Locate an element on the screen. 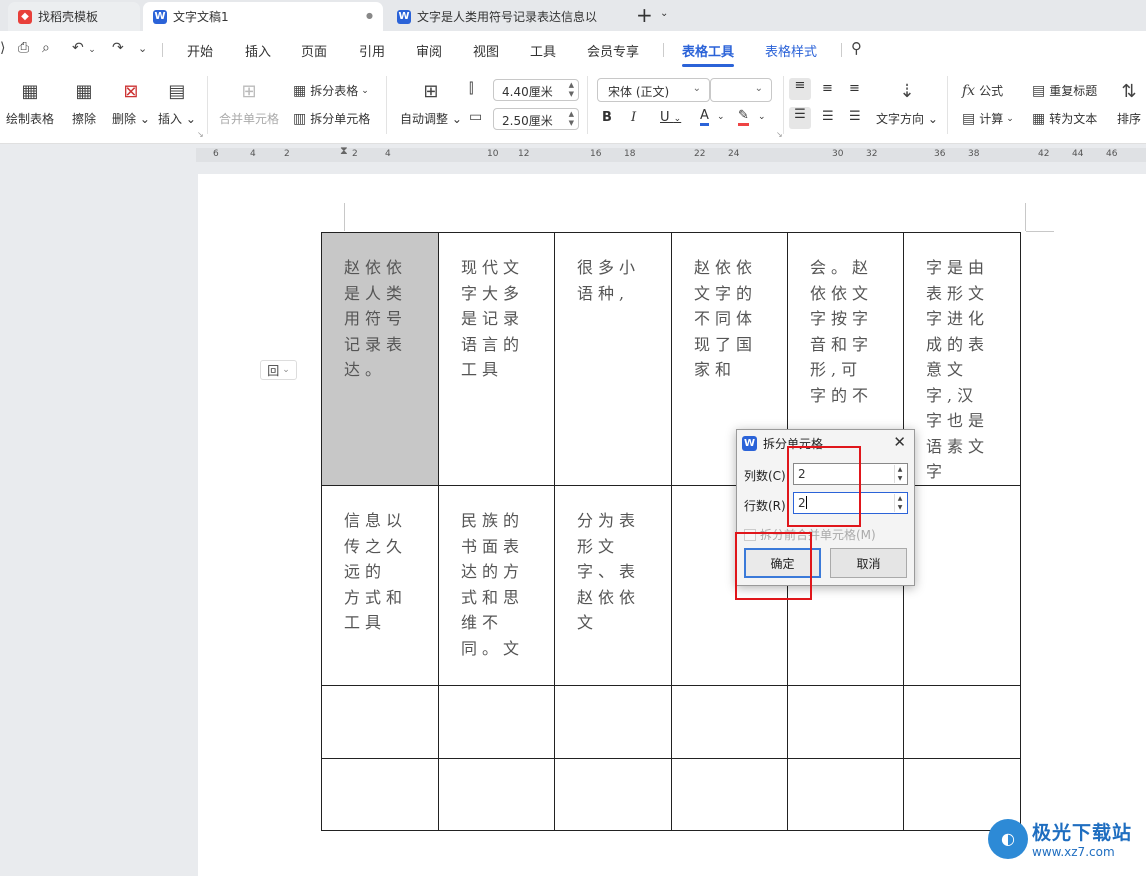  align-middle-center-icon: ☰ is located at coordinates (828, 116).